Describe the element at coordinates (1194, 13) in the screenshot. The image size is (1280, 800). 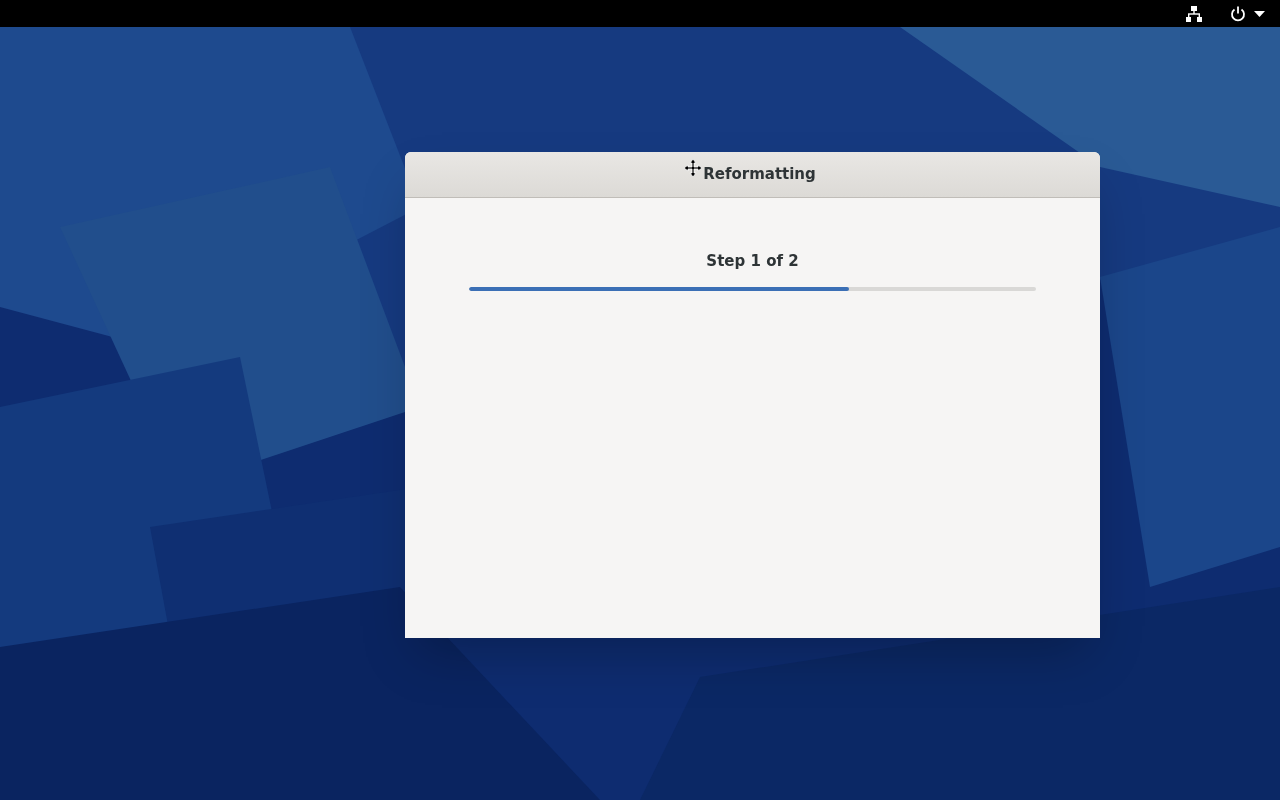
I see `network-icon` at that location.